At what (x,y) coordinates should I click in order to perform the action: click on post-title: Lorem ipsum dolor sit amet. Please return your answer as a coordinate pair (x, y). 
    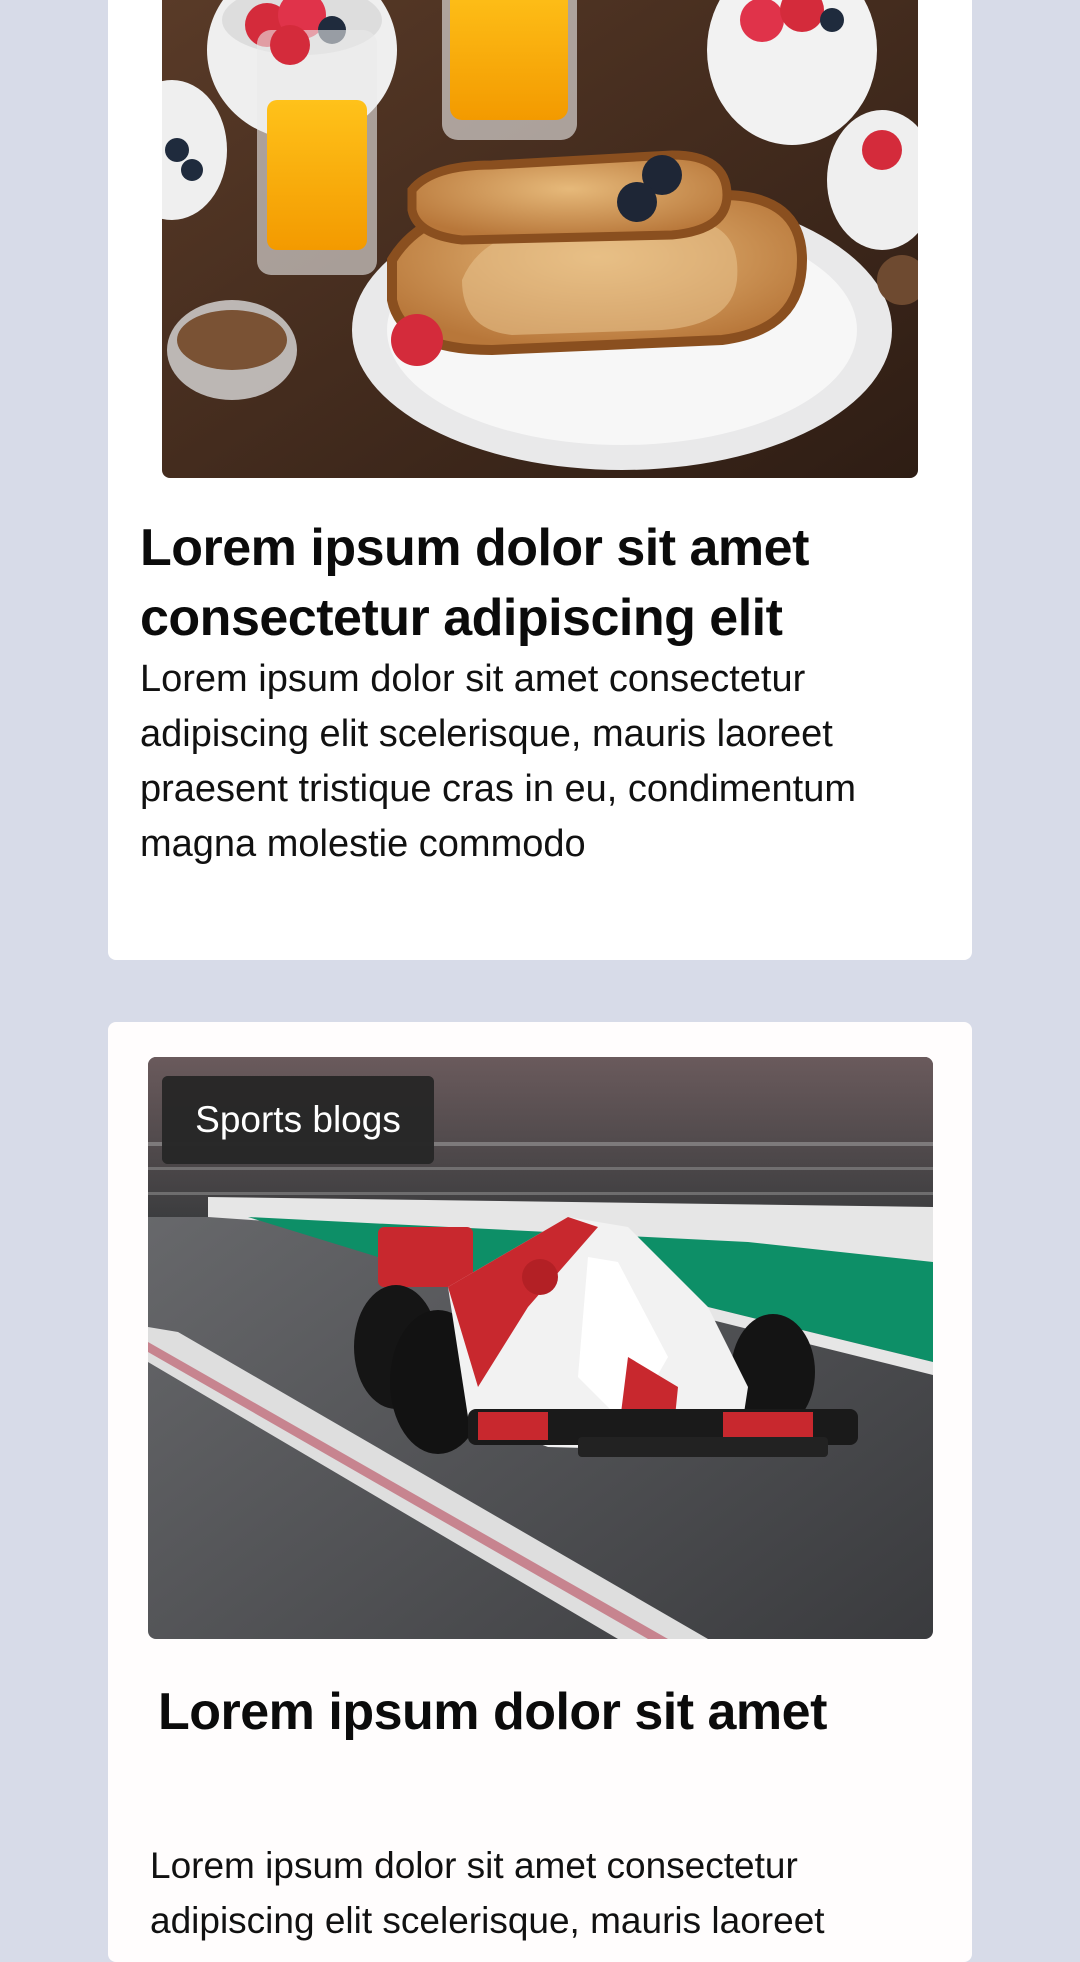
    Looking at the image, I should click on (548, 1712).